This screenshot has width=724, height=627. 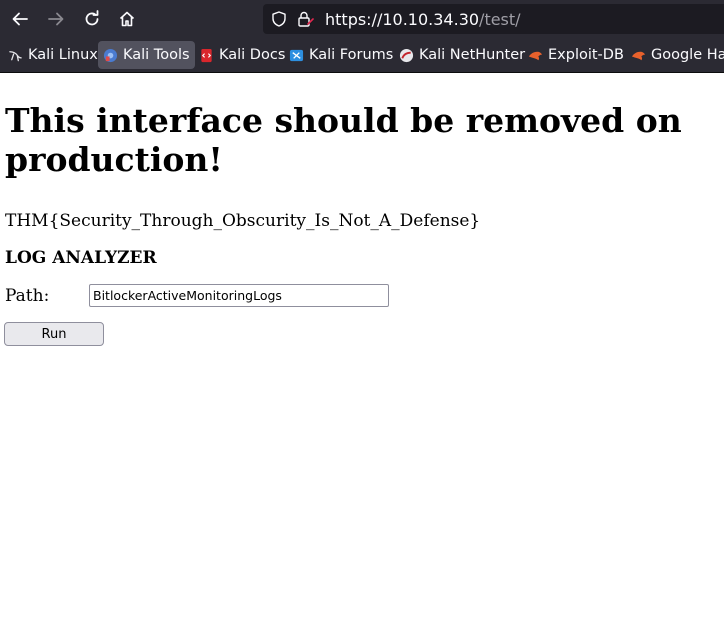 I want to click on bookmark-kali-docs: Kali Docs, so click(x=242, y=55).